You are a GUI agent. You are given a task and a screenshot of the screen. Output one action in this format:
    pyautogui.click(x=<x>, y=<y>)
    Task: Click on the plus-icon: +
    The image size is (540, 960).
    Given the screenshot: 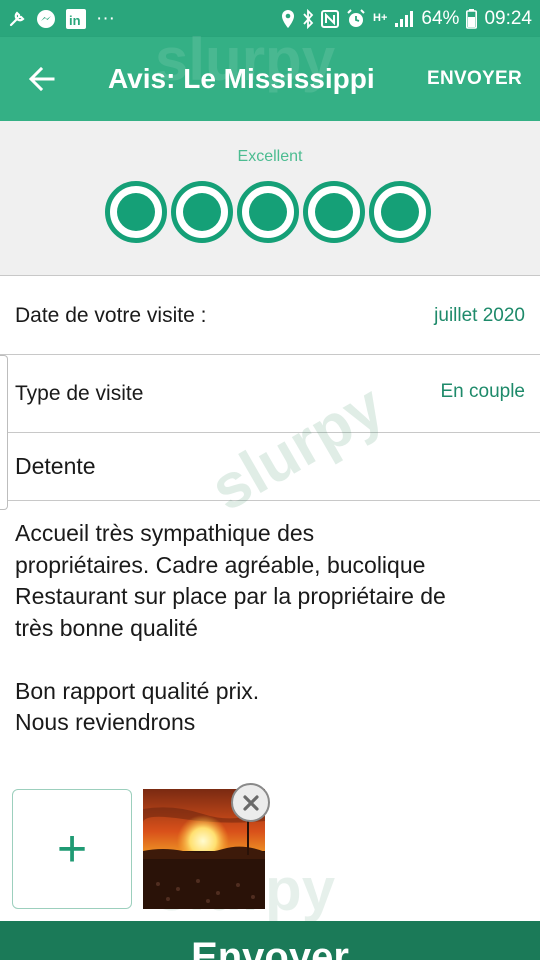 What is the action you would take?
    pyautogui.click(x=72, y=849)
    